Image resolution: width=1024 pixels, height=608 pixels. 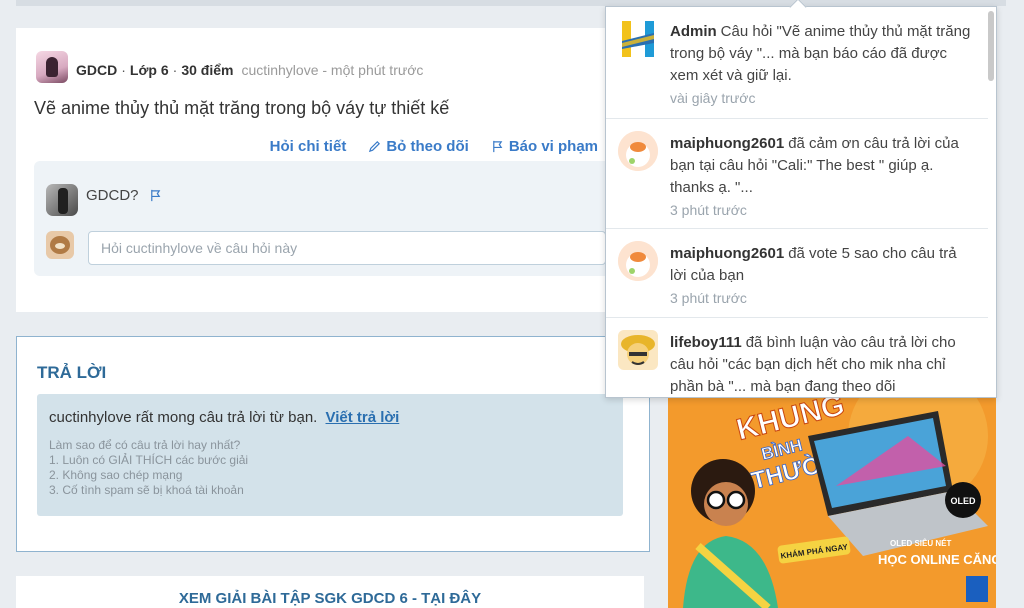 I want to click on current-user-avatar, so click(x=60, y=245).